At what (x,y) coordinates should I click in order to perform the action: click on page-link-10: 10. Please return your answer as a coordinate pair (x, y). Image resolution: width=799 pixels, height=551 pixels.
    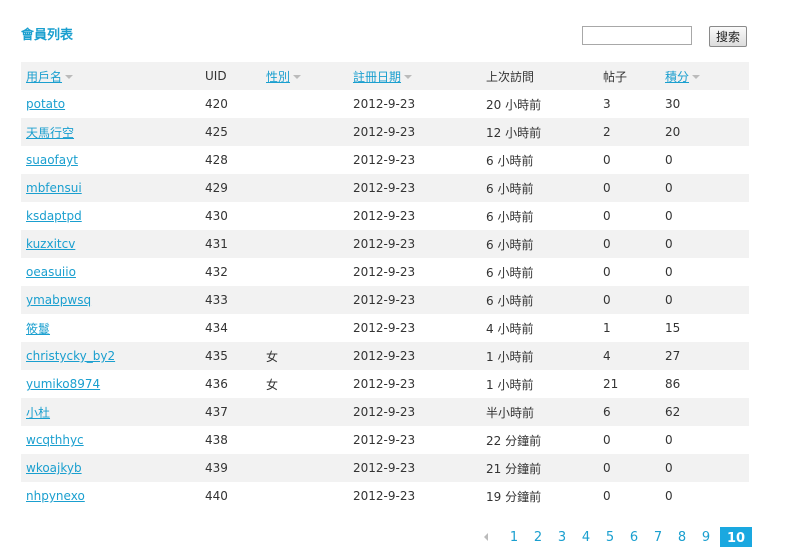
    Looking at the image, I should click on (736, 537).